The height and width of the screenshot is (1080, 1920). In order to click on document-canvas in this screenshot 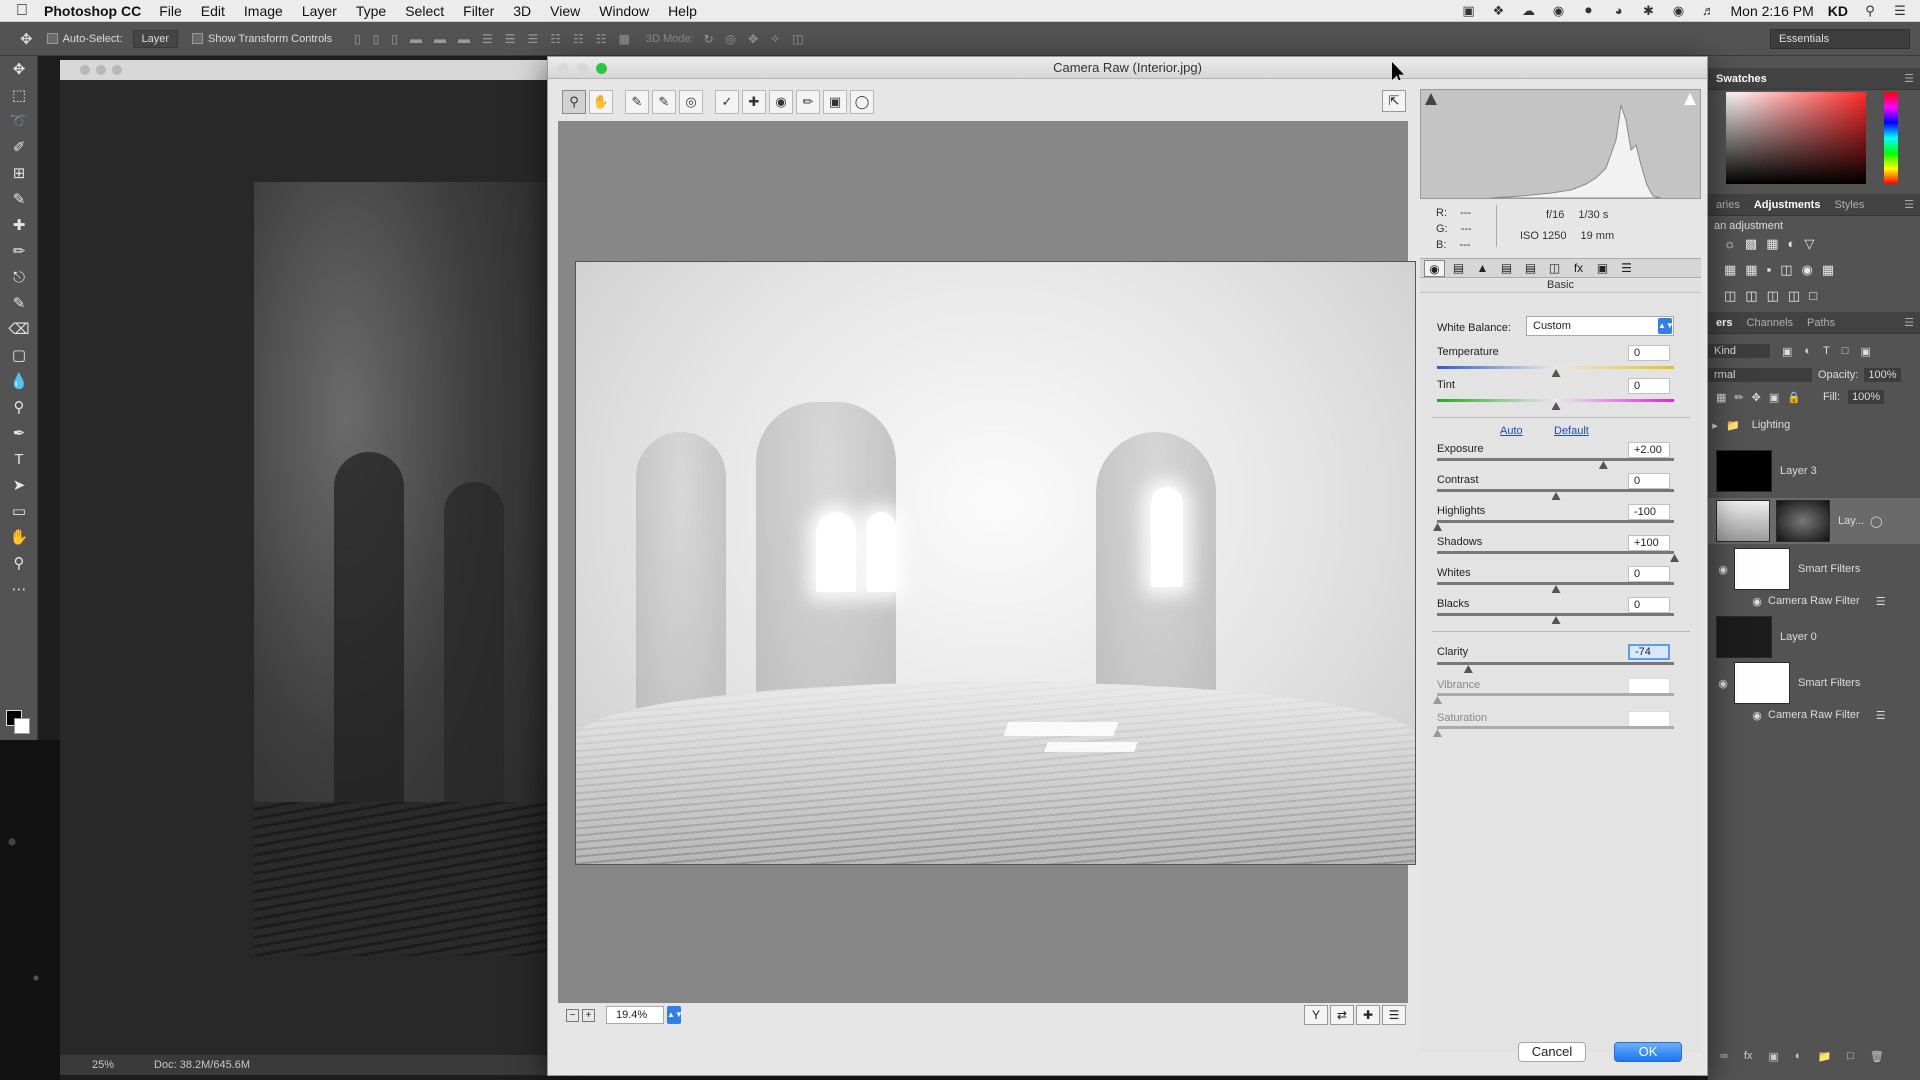, I will do `click(407, 569)`.